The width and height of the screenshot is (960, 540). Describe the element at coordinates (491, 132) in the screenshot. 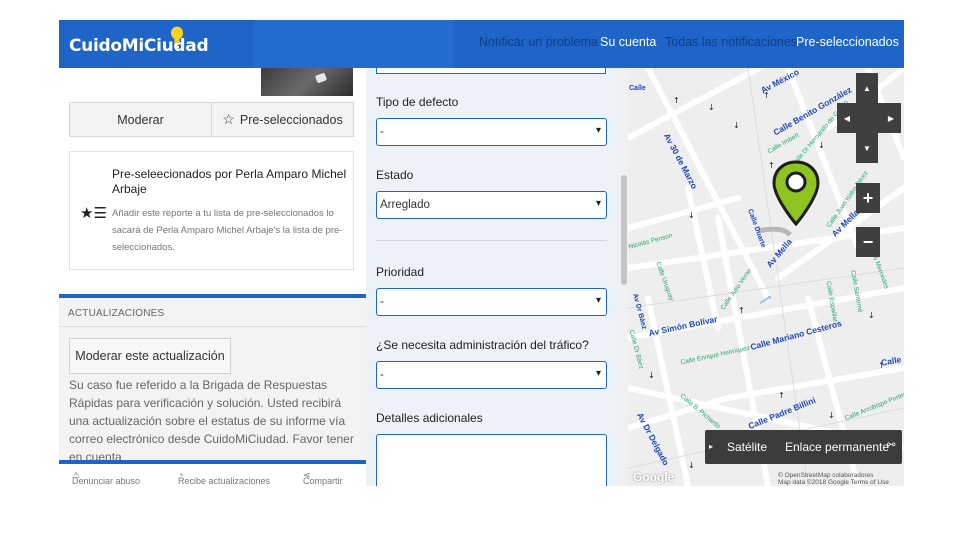

I see `defect-type-select: -` at that location.